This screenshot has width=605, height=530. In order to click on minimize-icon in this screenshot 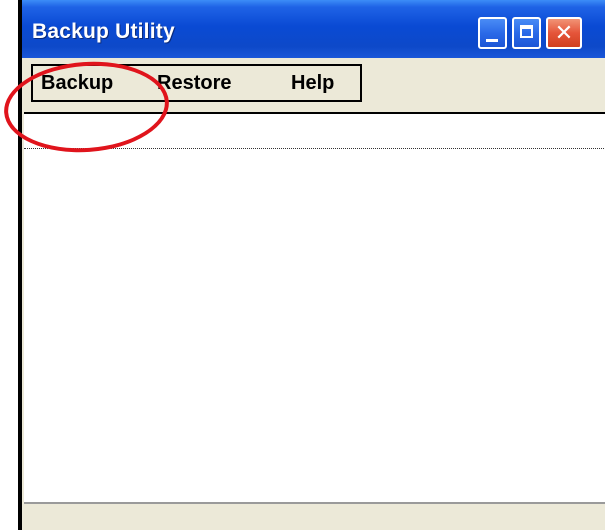, I will do `click(492, 40)`.